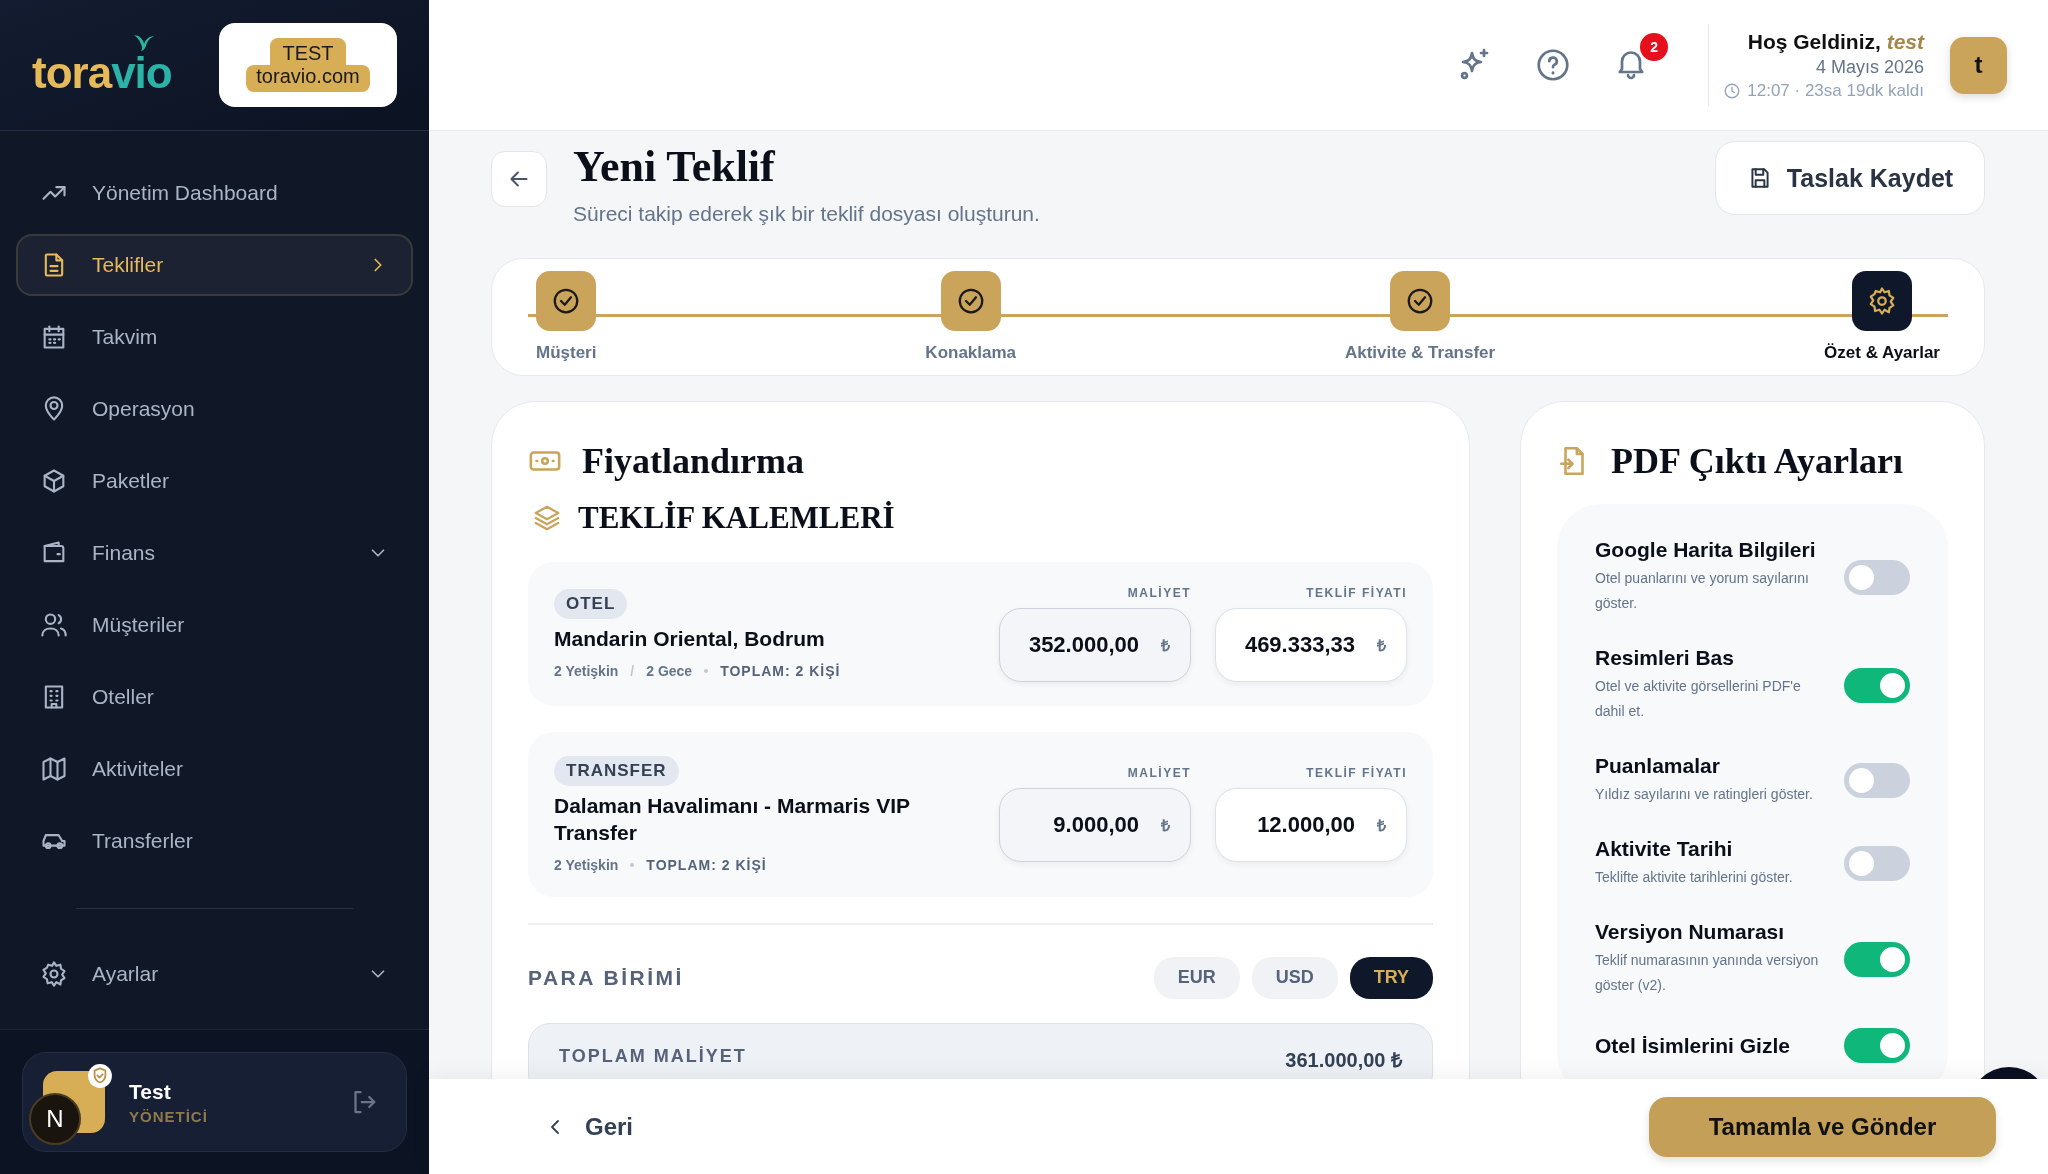 The width and height of the screenshot is (2048, 1174). What do you see at coordinates (1850, 178) in the screenshot?
I see `save-draft-button: Taslak Kaydet` at bounding box center [1850, 178].